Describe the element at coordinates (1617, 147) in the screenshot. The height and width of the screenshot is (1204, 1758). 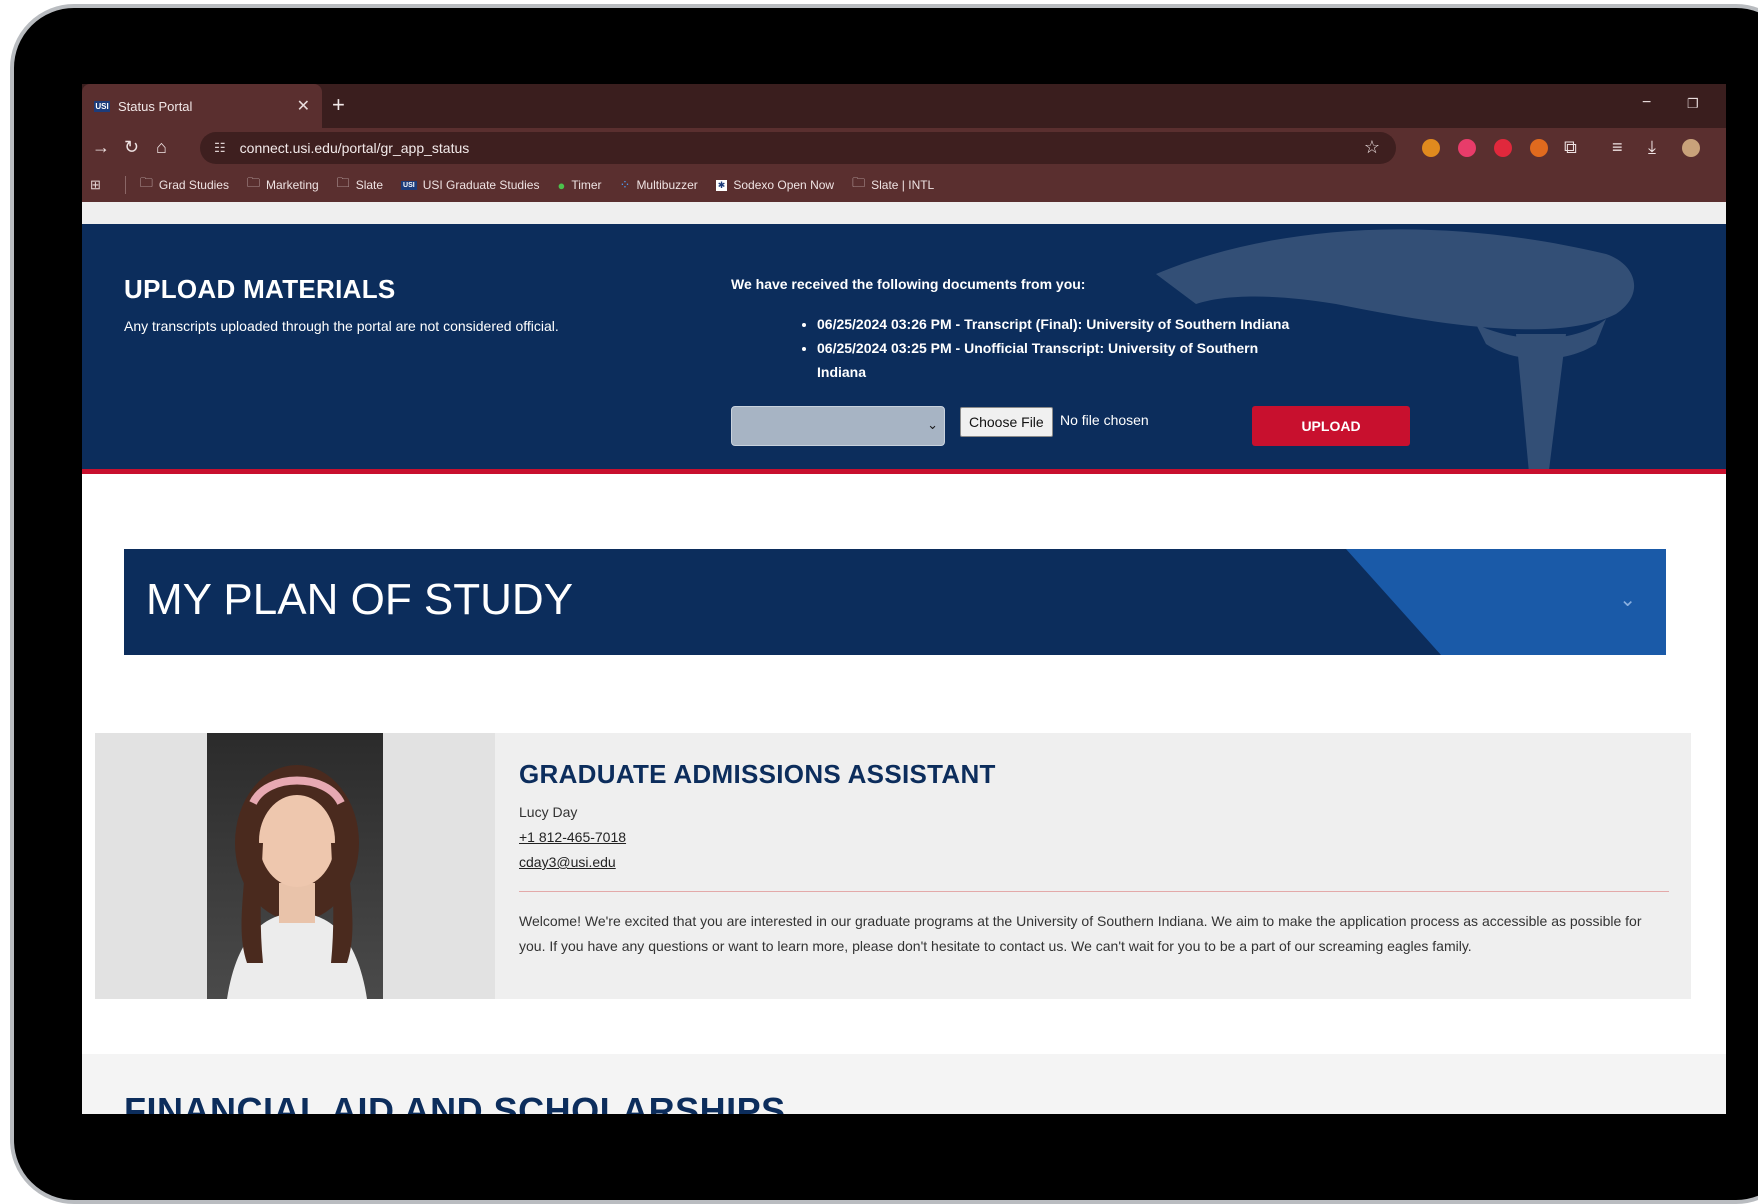
I see `reading-list-icon: ≡` at that location.